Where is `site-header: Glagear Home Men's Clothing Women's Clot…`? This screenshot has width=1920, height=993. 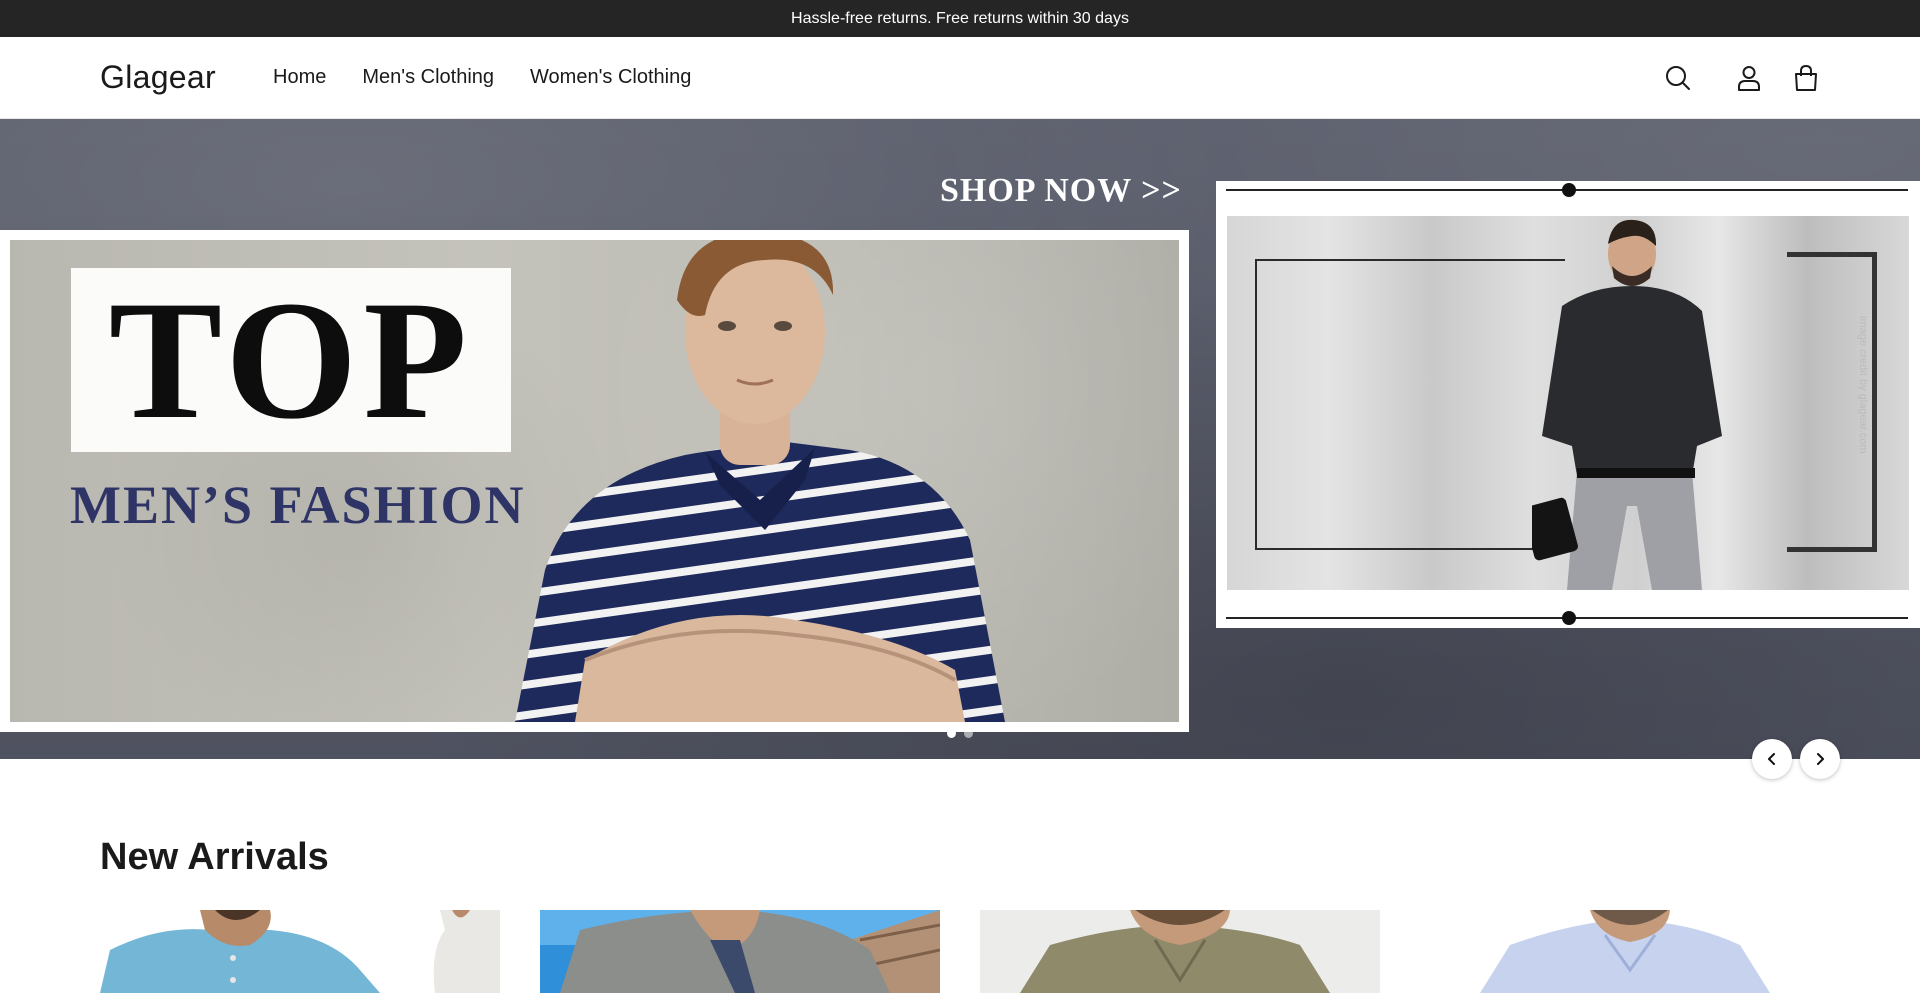
site-header: Glagear Home Men's Clothing Women's Clot… is located at coordinates (960, 78).